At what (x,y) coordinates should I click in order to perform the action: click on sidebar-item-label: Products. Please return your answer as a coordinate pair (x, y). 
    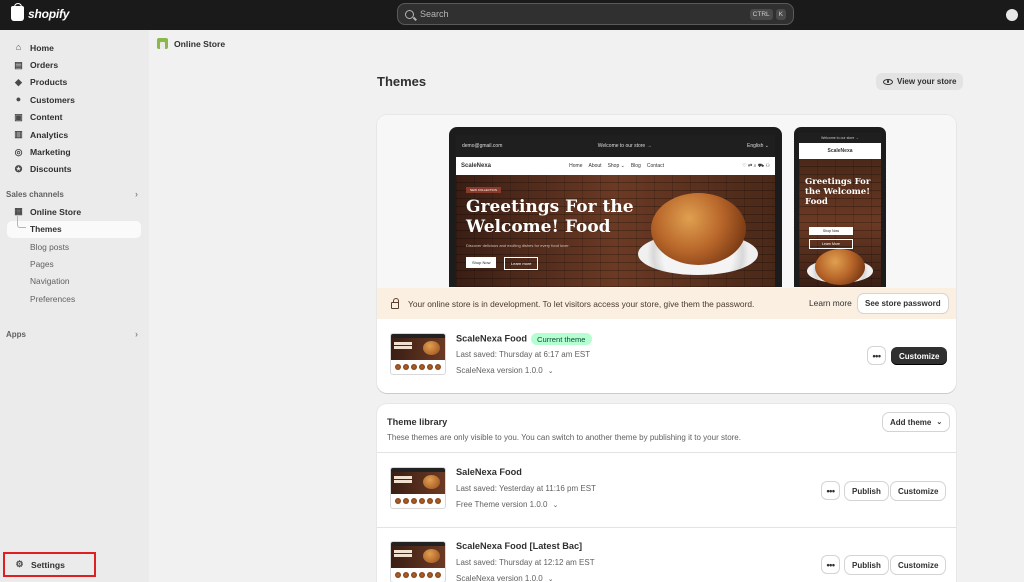
    Looking at the image, I should click on (49, 82).